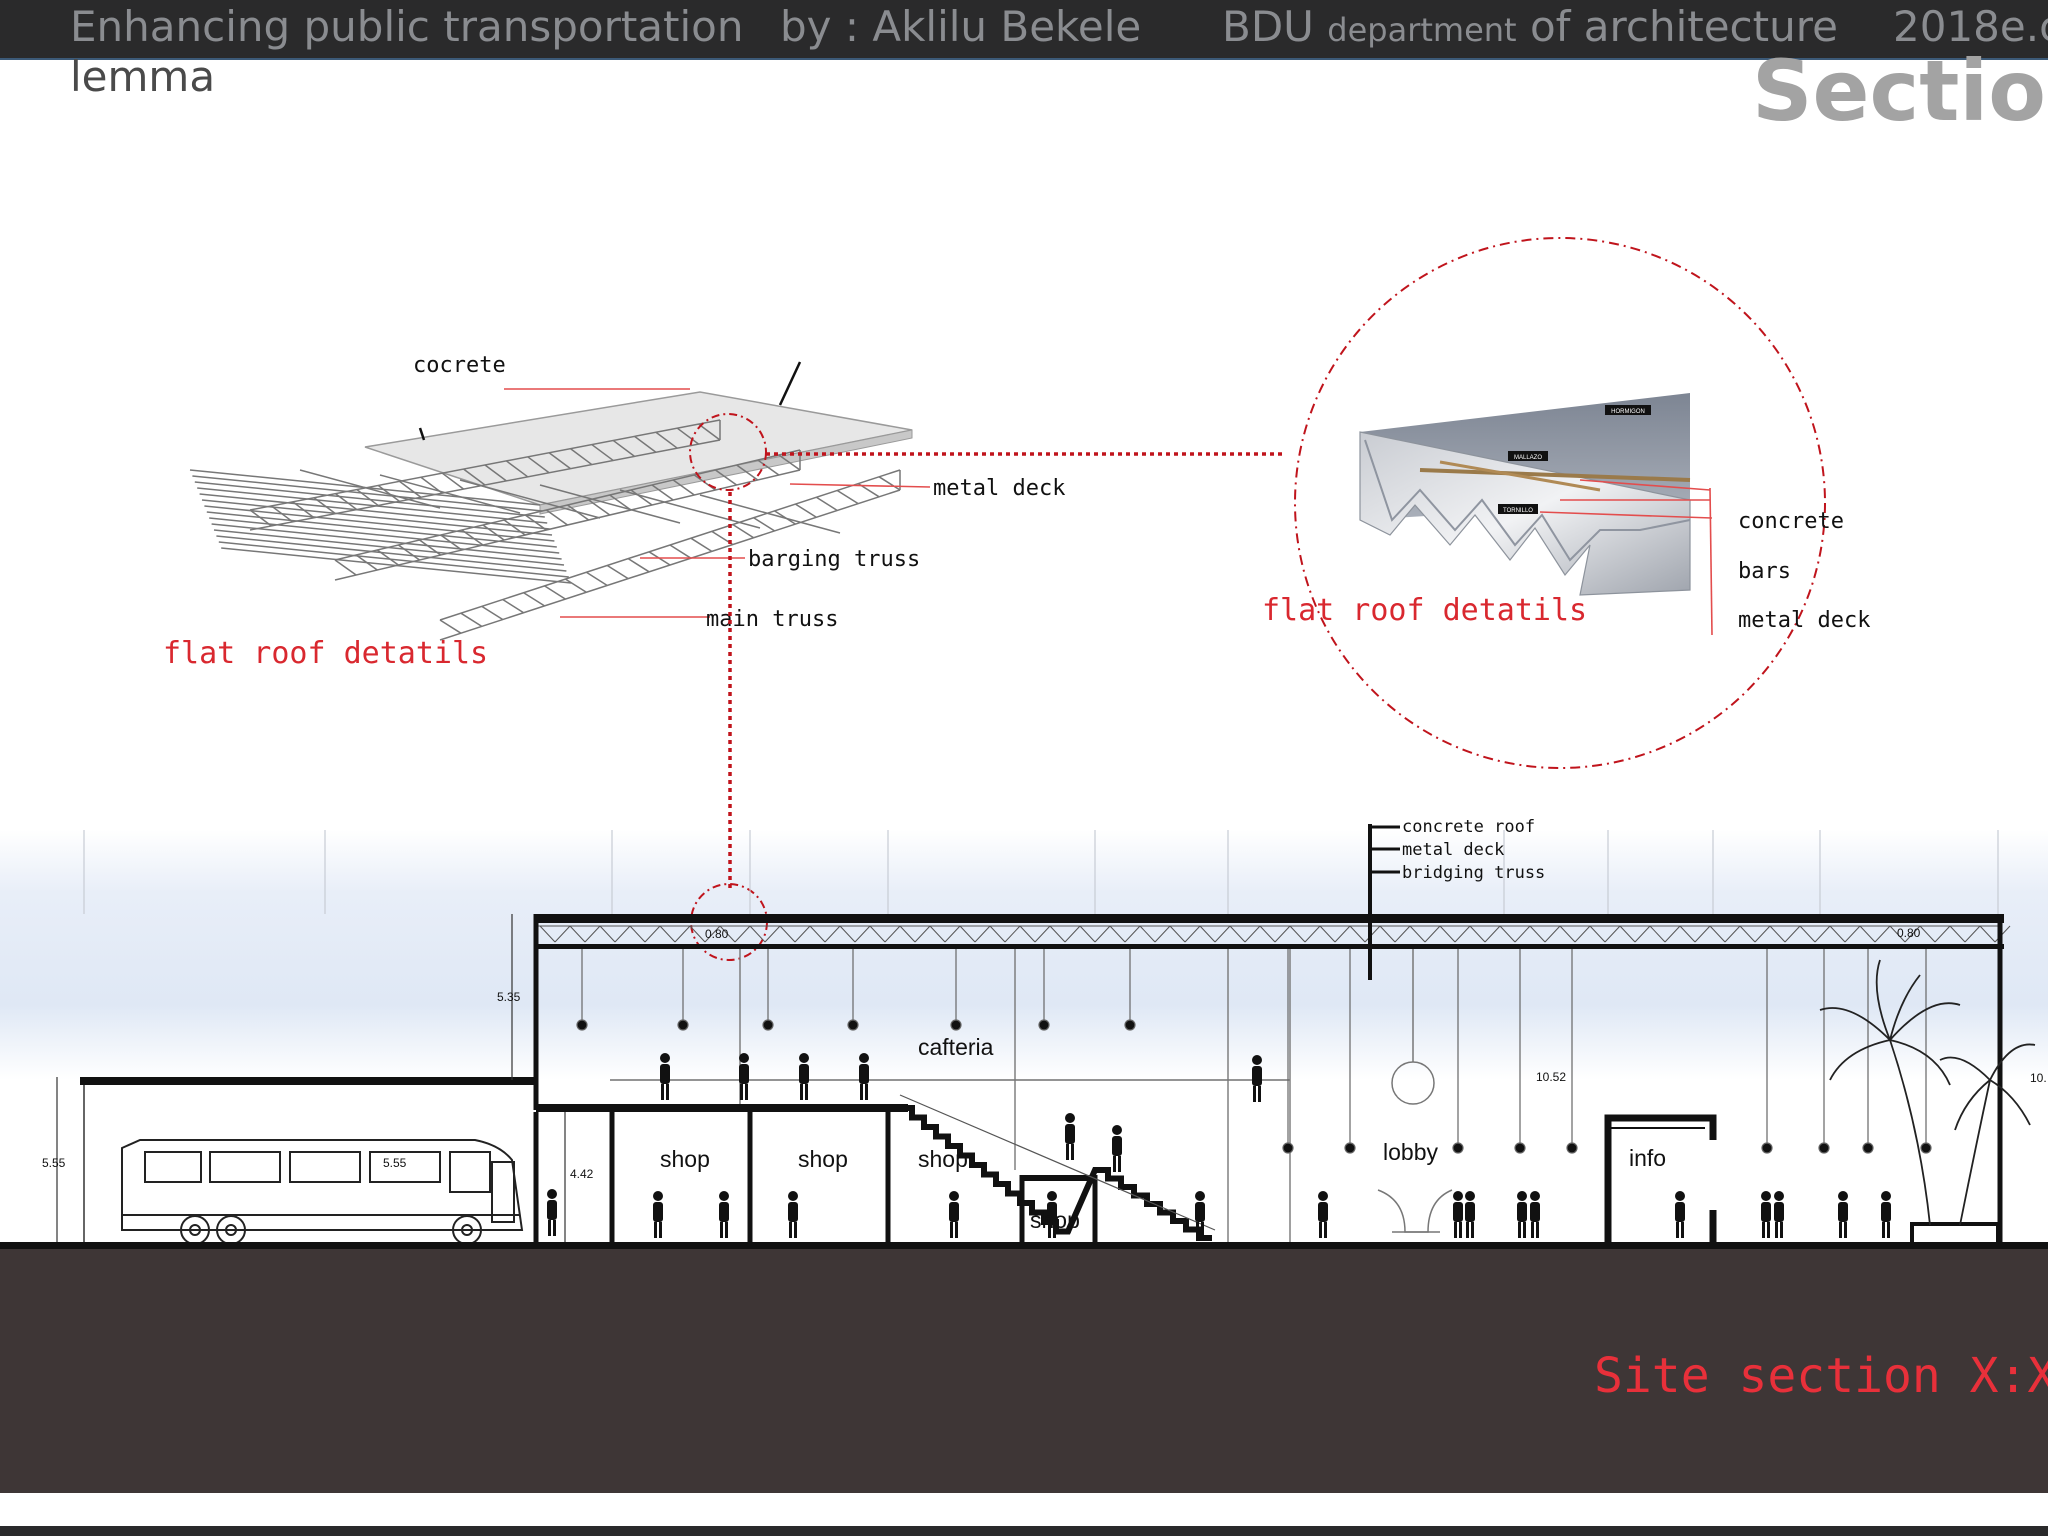 Image resolution: width=2048 pixels, height=1536 pixels. What do you see at coordinates (459, 365) in the screenshot?
I see `label-concrete-left: cocrete` at bounding box center [459, 365].